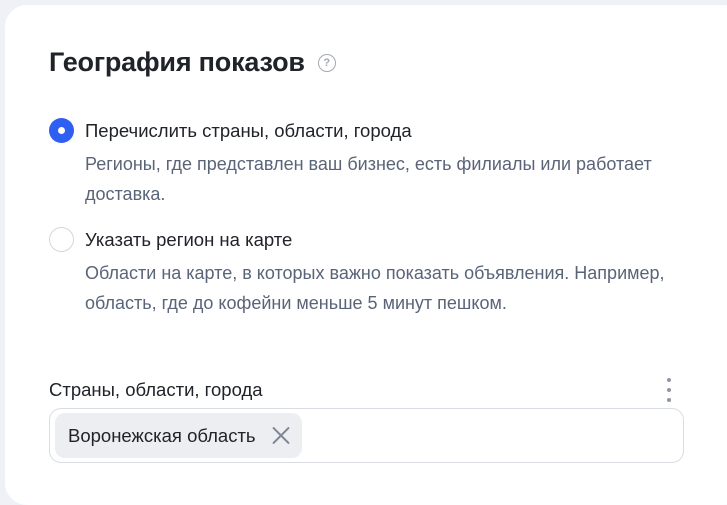 The width and height of the screenshot is (727, 505). Describe the element at coordinates (366, 435) in the screenshot. I see `regions-input: Воронежская область` at that location.